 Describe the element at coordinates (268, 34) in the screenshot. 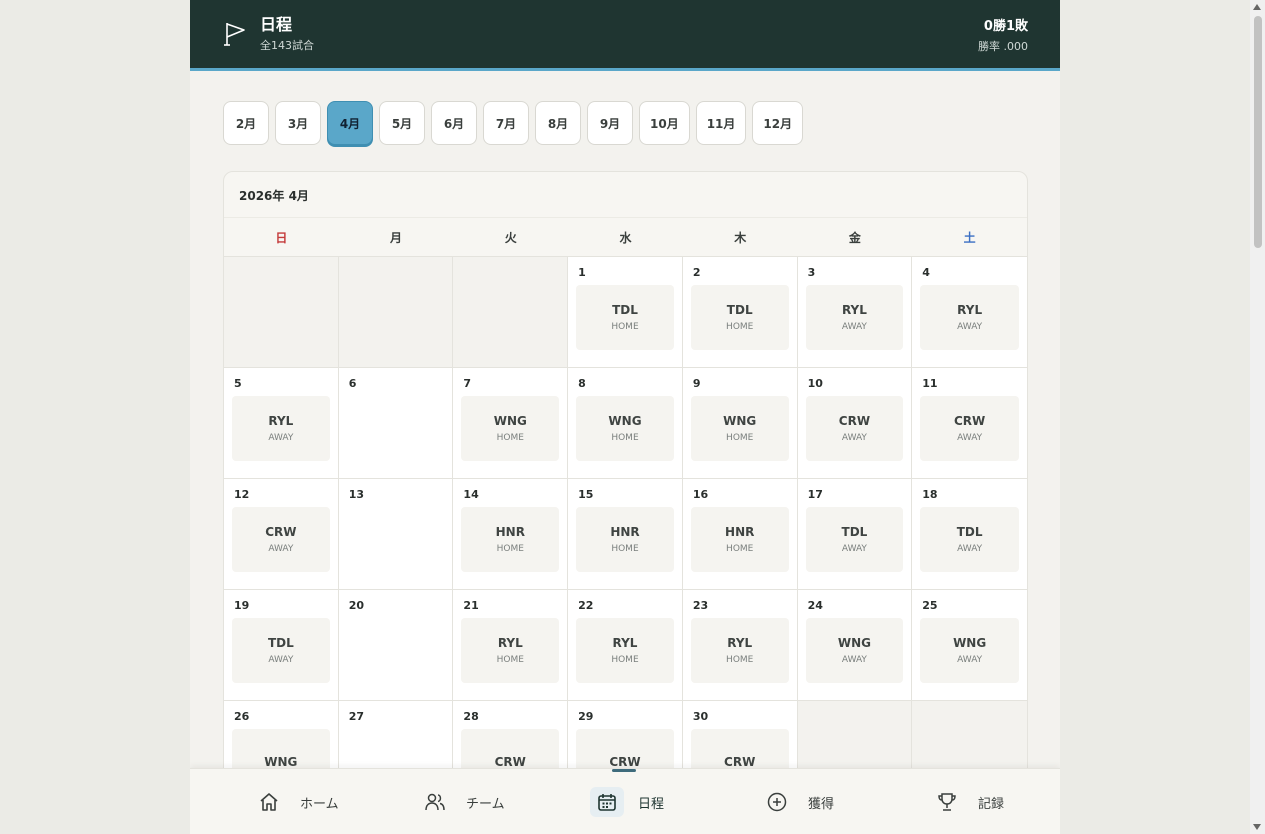

I see `header-left: 日程 全143試合` at that location.